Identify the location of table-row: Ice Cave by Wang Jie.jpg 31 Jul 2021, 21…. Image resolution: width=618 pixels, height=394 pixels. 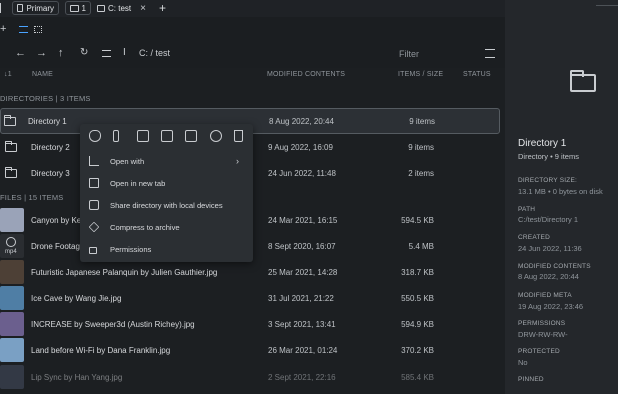
(250, 298).